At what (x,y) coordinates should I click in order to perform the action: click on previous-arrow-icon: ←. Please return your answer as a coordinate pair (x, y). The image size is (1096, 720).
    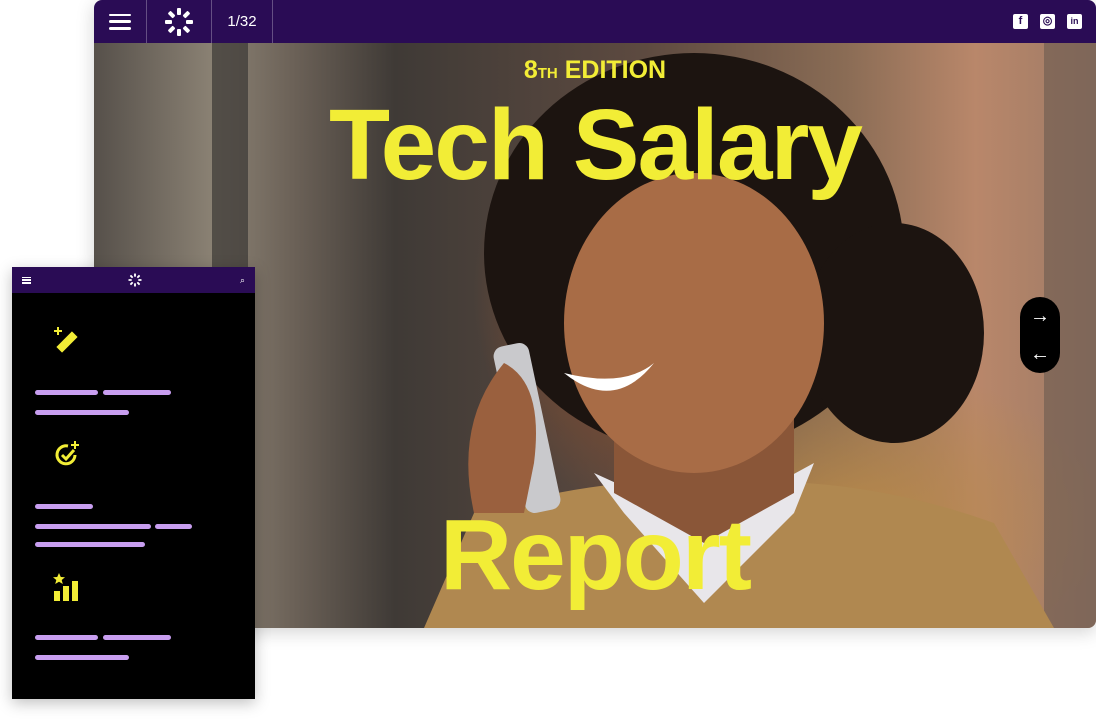
    Looking at the image, I should click on (1040, 354).